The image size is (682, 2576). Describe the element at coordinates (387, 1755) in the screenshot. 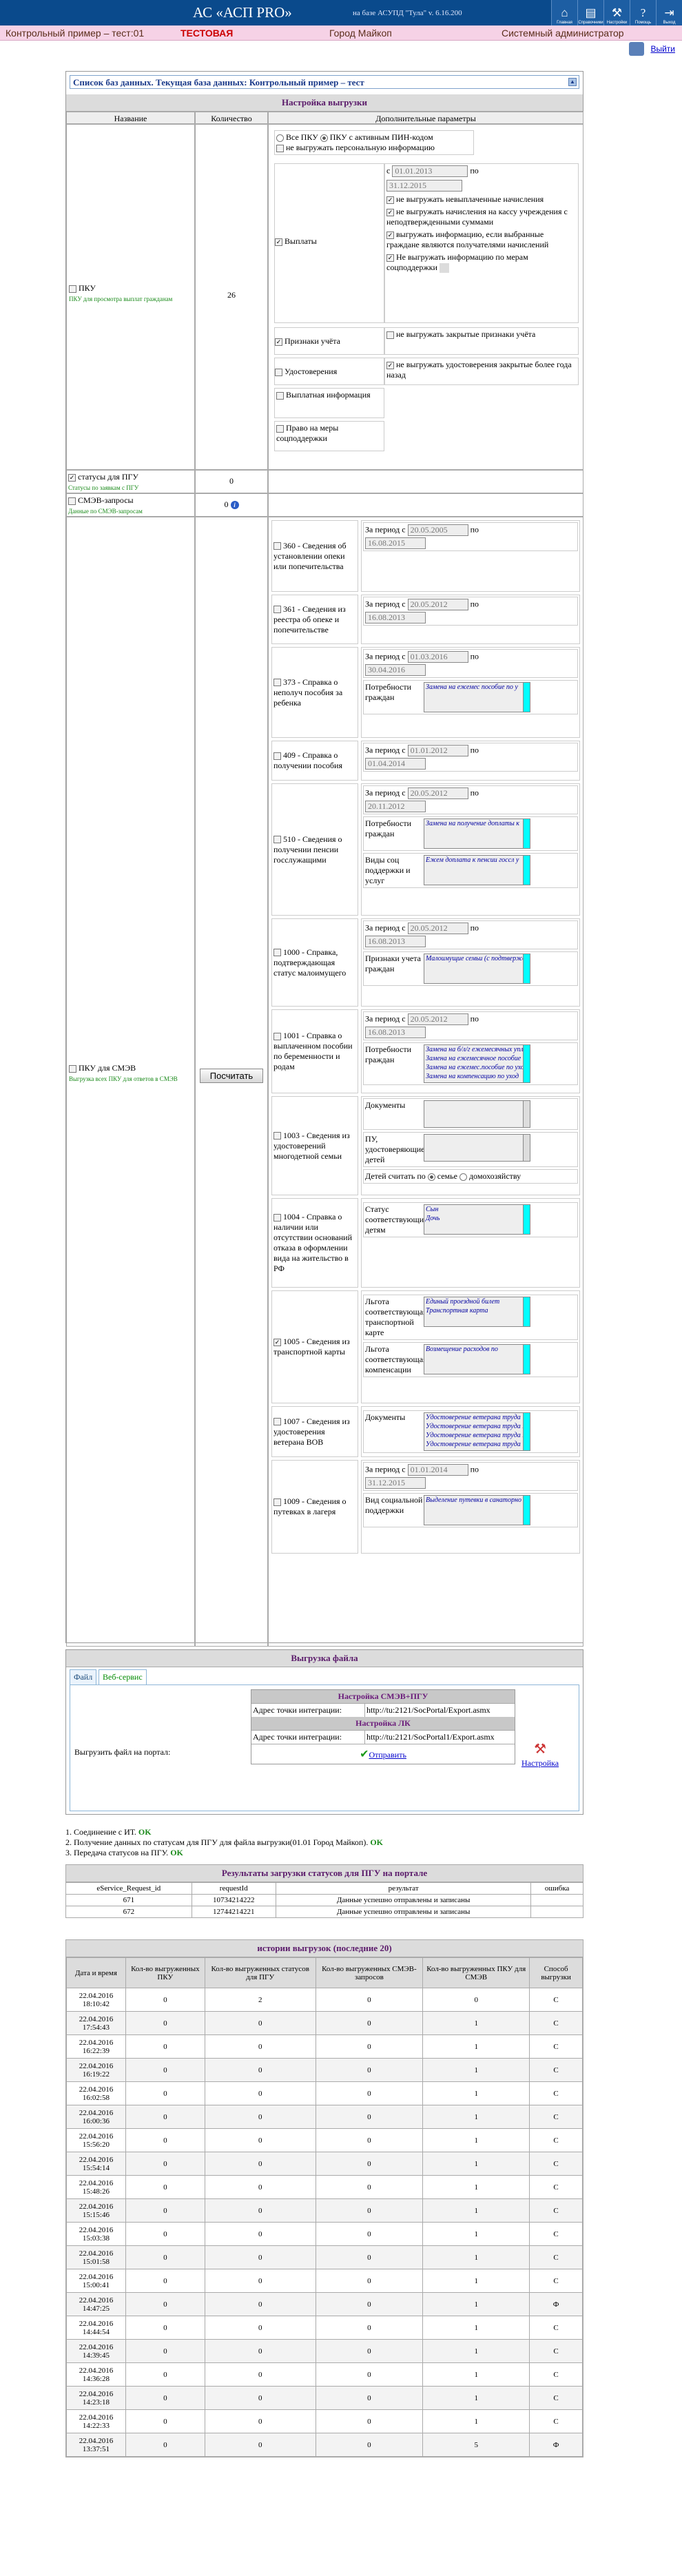

I see `send-link: Отправить` at that location.